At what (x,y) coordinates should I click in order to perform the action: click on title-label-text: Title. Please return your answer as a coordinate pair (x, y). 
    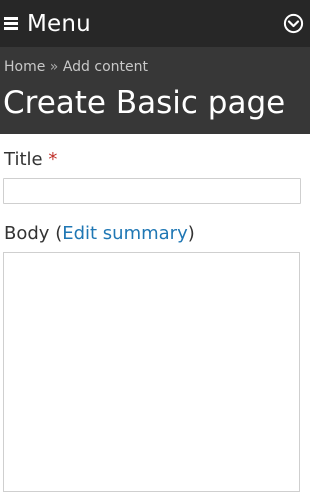
    Looking at the image, I should click on (23, 159).